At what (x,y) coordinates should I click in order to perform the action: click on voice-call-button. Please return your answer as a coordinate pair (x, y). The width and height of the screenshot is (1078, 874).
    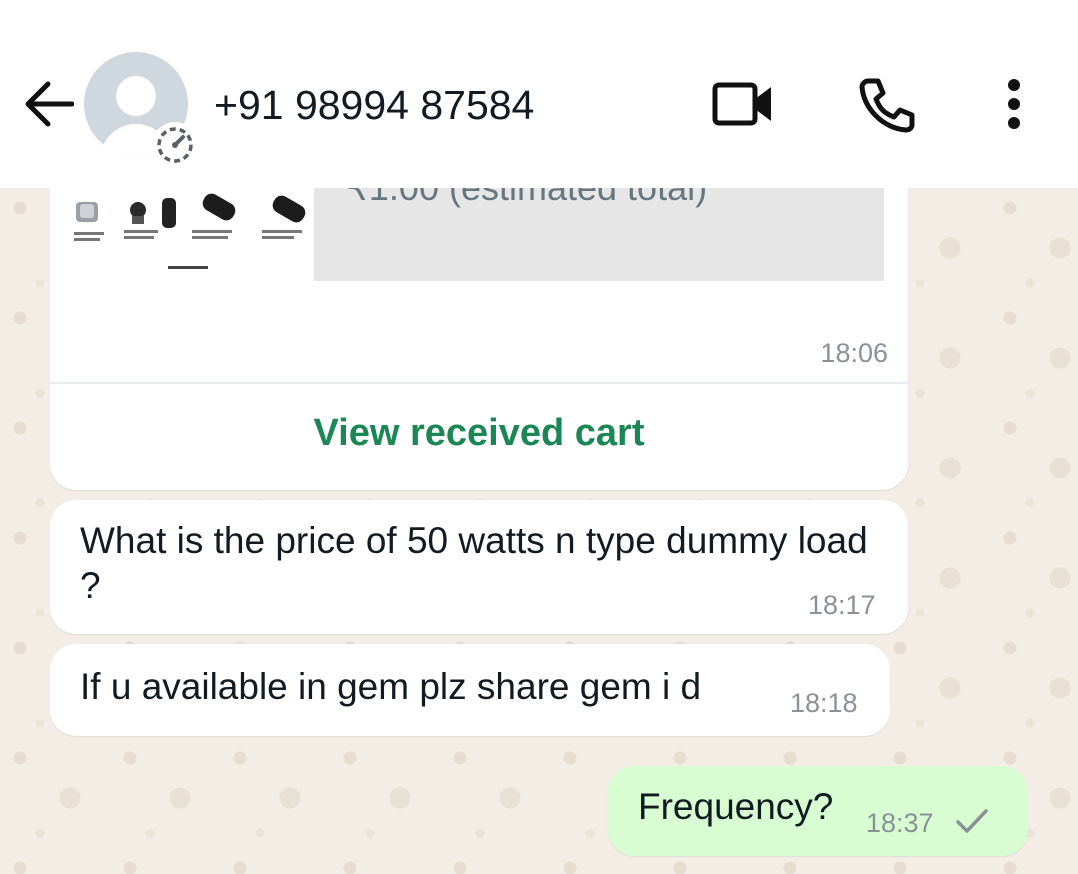
    Looking at the image, I should click on (887, 106).